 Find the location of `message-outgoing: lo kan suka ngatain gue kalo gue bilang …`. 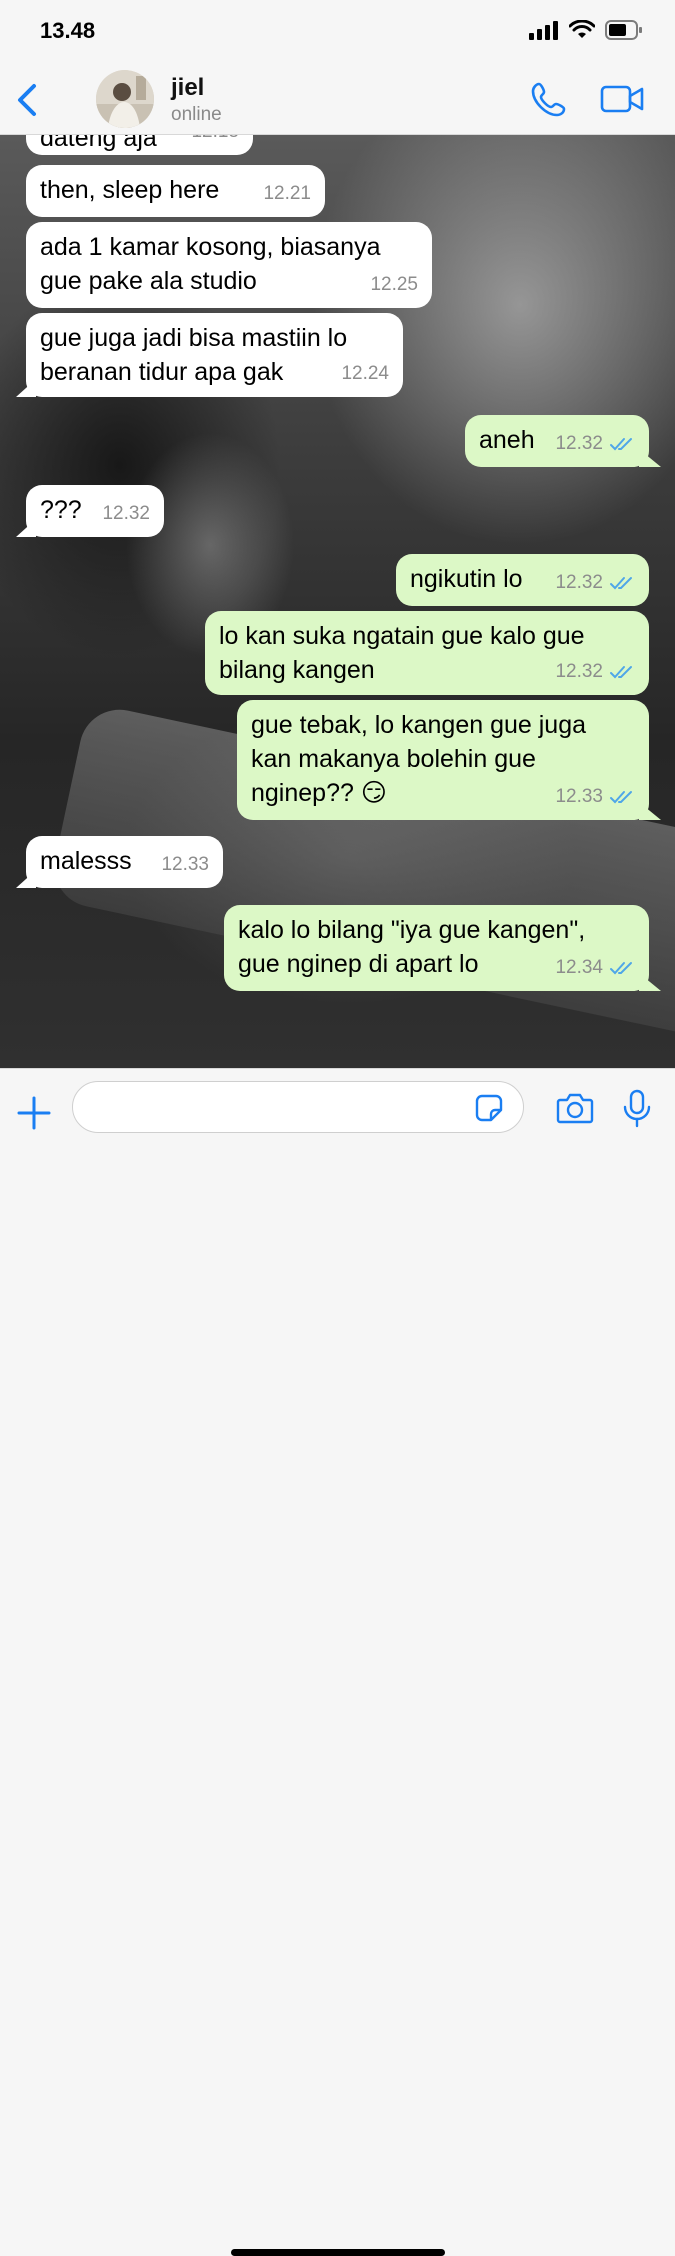

message-outgoing: lo kan suka ngatain gue kalo gue bilang … is located at coordinates (427, 653).